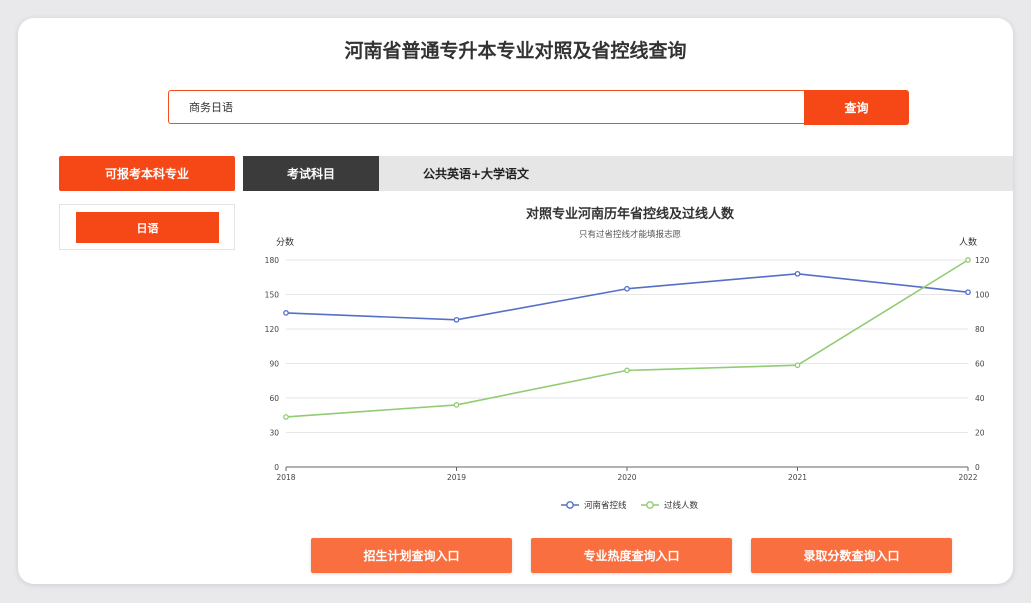  Describe the element at coordinates (274, 398) in the screenshot. I see `y-left-tick-label: 60` at that location.